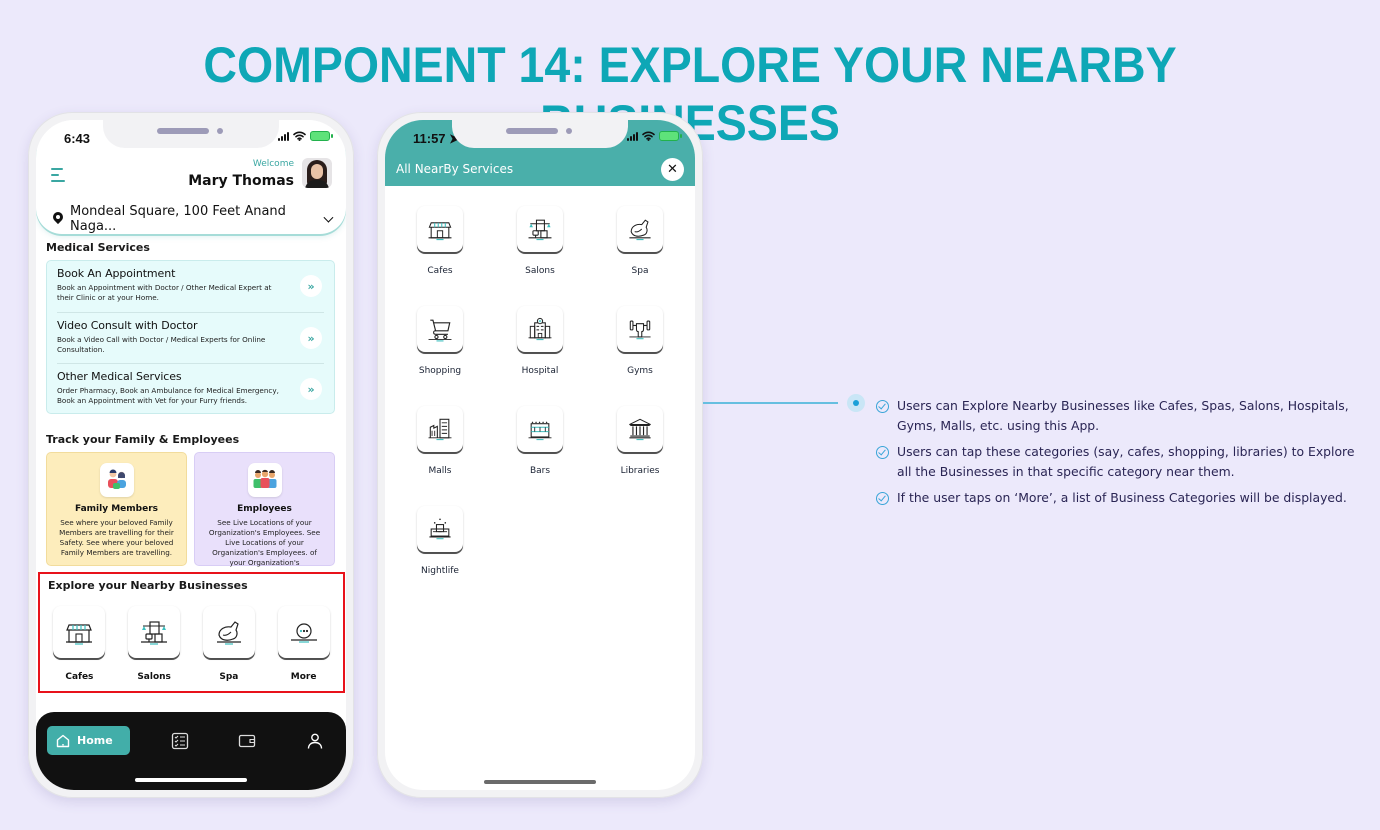 This screenshot has height=830, width=1380. What do you see at coordinates (317, 173) in the screenshot?
I see `avatar` at bounding box center [317, 173].